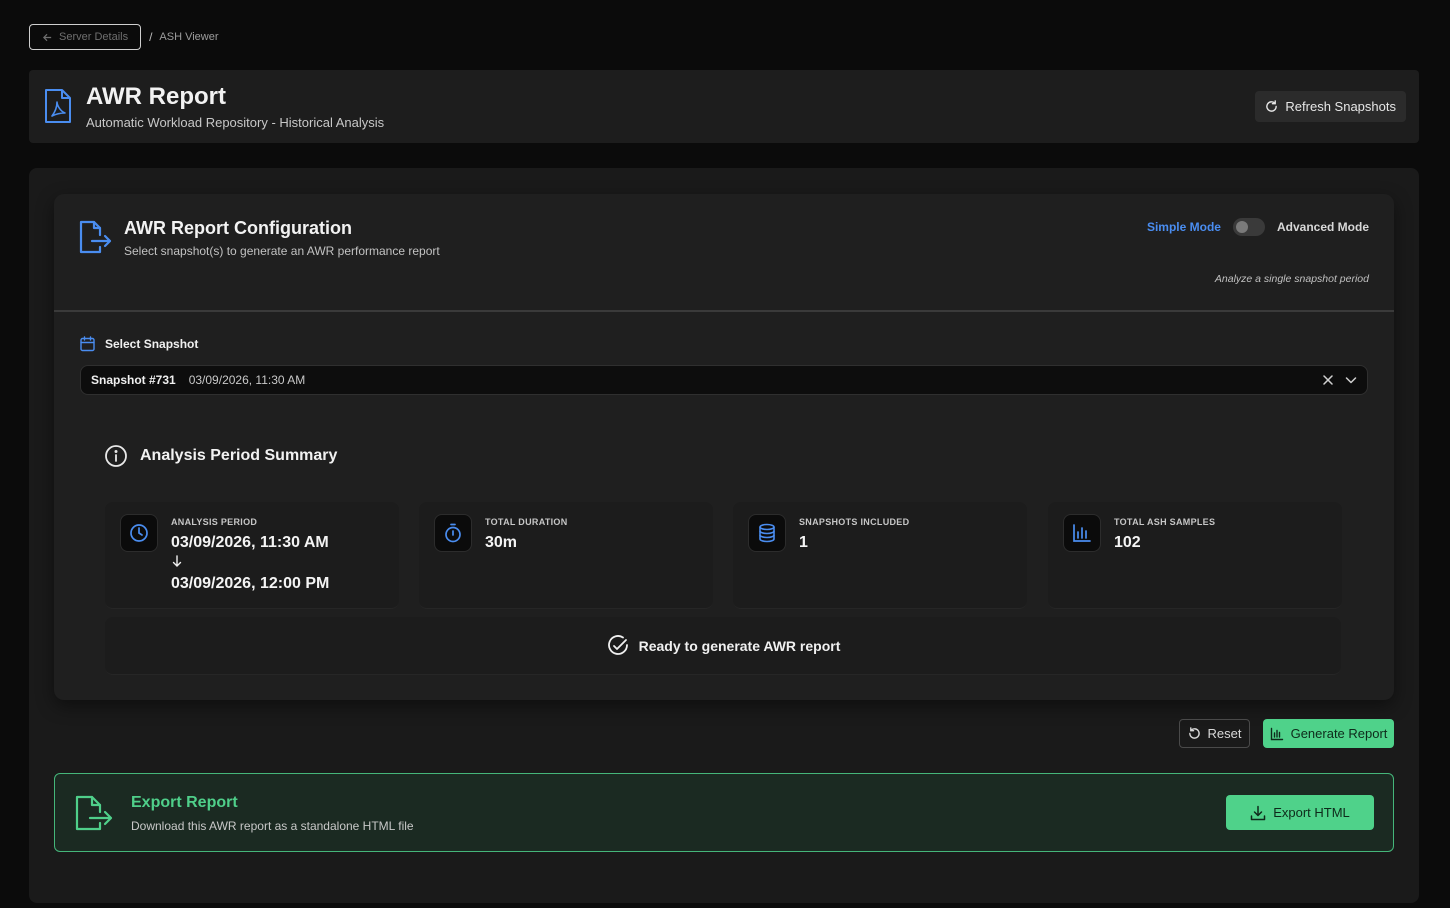  What do you see at coordinates (566, 555) in the screenshot?
I see `stat-total-duration: TOTAL DURATION 30m` at bounding box center [566, 555].